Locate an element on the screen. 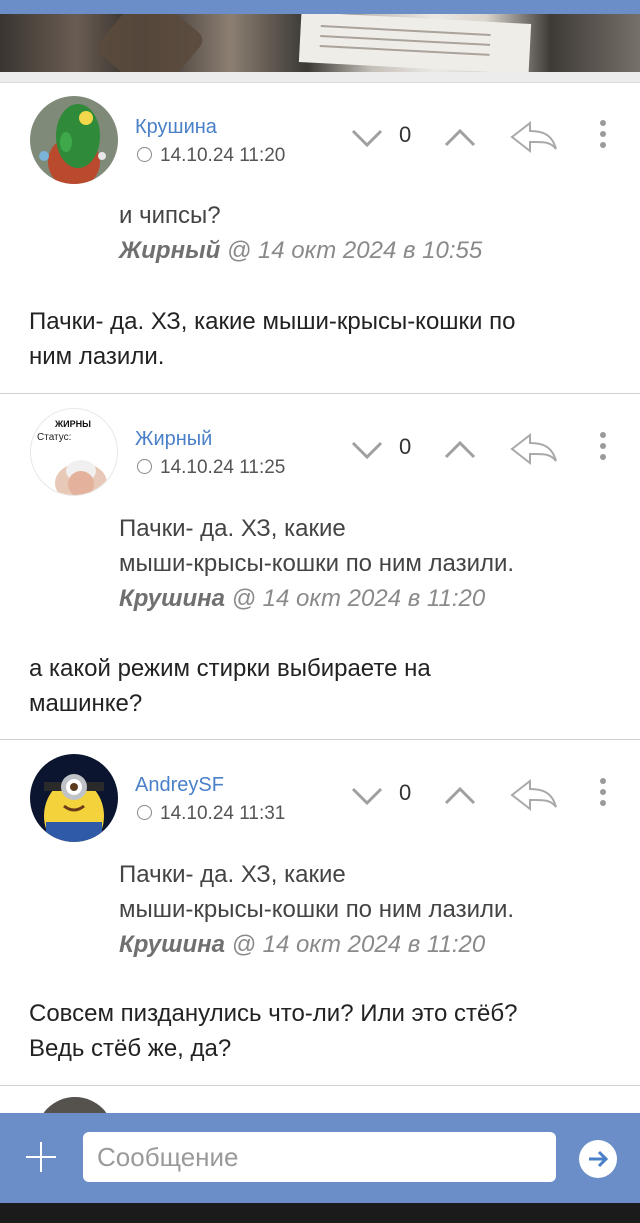 The width and height of the screenshot is (640, 1223). avatar-caption: ЖИРНЫ is located at coordinates (73, 424).